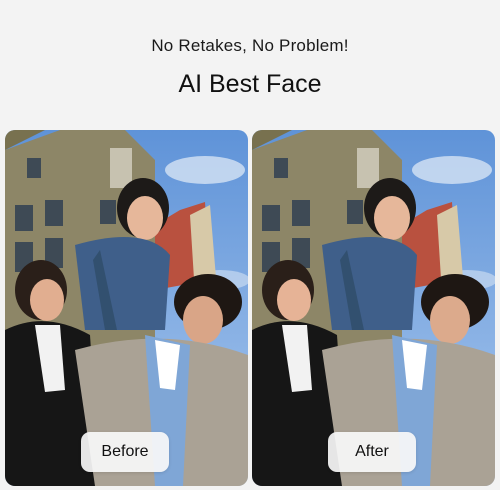  Describe the element at coordinates (125, 452) in the screenshot. I see `before-label: Before` at that location.